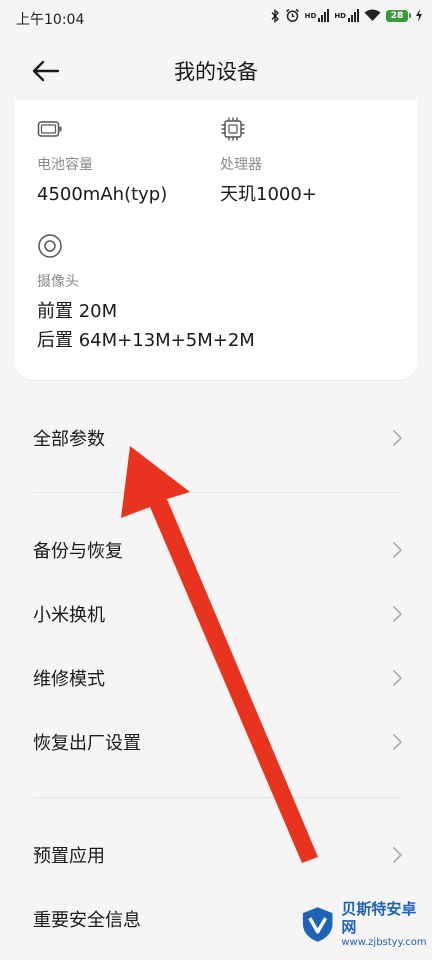 The width and height of the screenshot is (432, 960). Describe the element at coordinates (268, 194) in the screenshot. I see `spec-processor-value: 天玑1000+` at that location.